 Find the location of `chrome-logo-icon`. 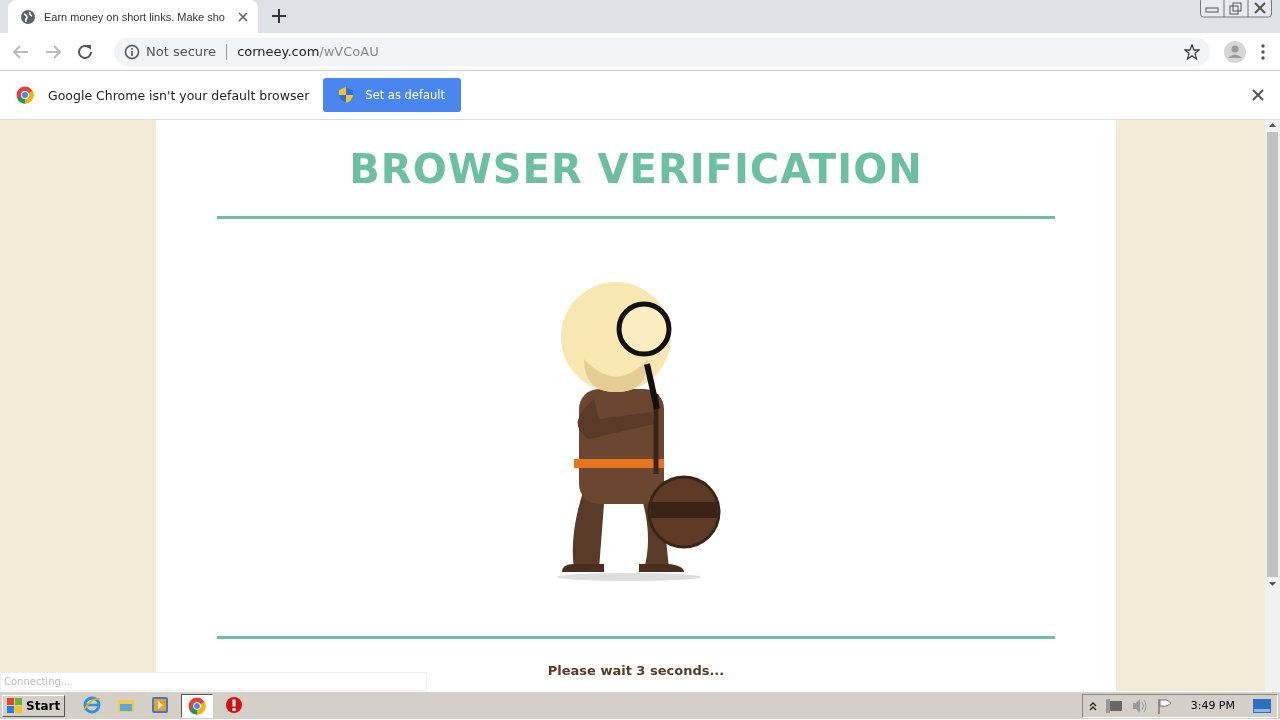

chrome-logo-icon is located at coordinates (25, 95).